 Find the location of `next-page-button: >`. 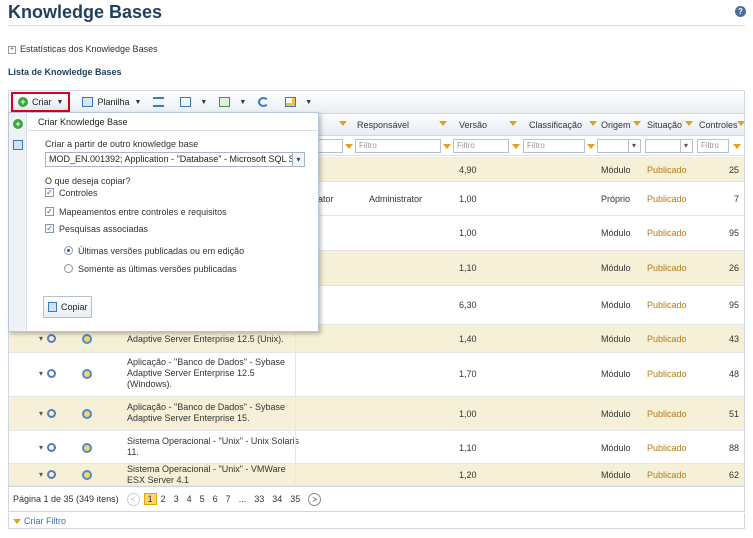

next-page-button: > is located at coordinates (315, 499).